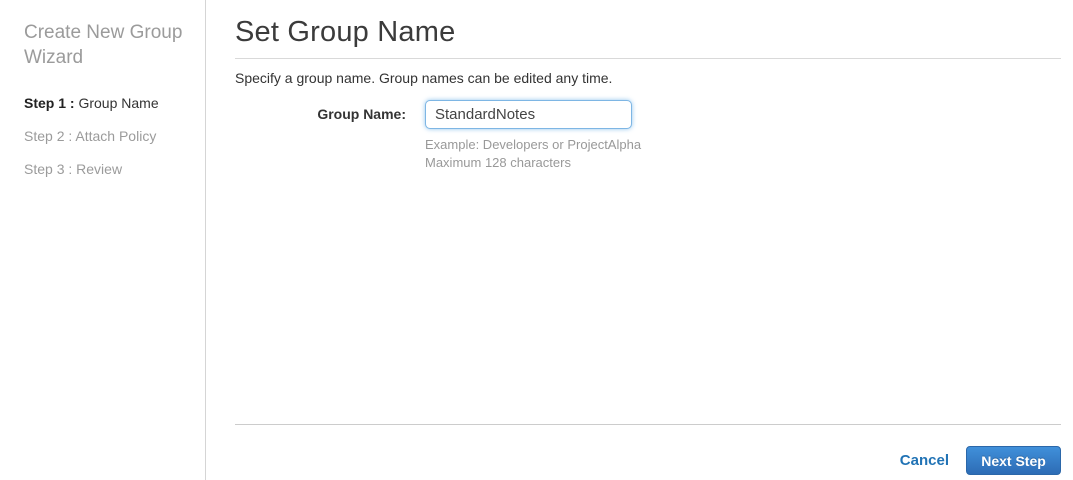 The height and width of the screenshot is (480, 1073). I want to click on footer-actions: Cancel Next Step, so click(980, 460).